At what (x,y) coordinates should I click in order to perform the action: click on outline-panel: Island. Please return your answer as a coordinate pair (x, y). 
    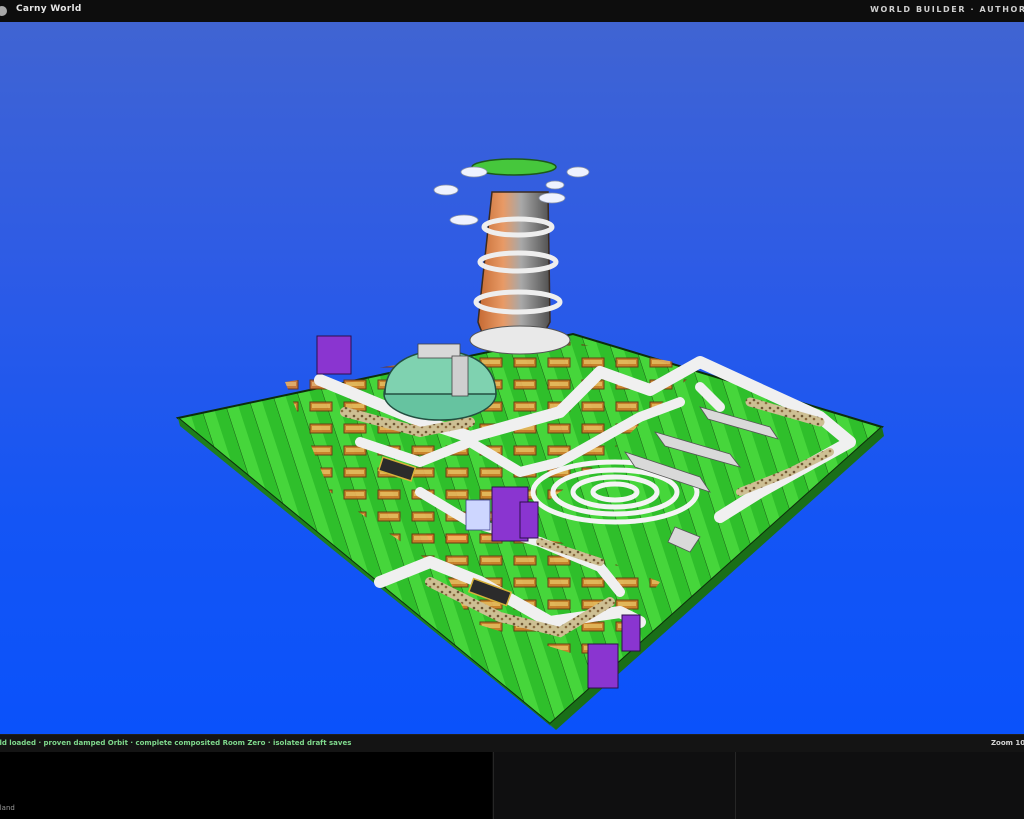
    Looking at the image, I should click on (246, 785).